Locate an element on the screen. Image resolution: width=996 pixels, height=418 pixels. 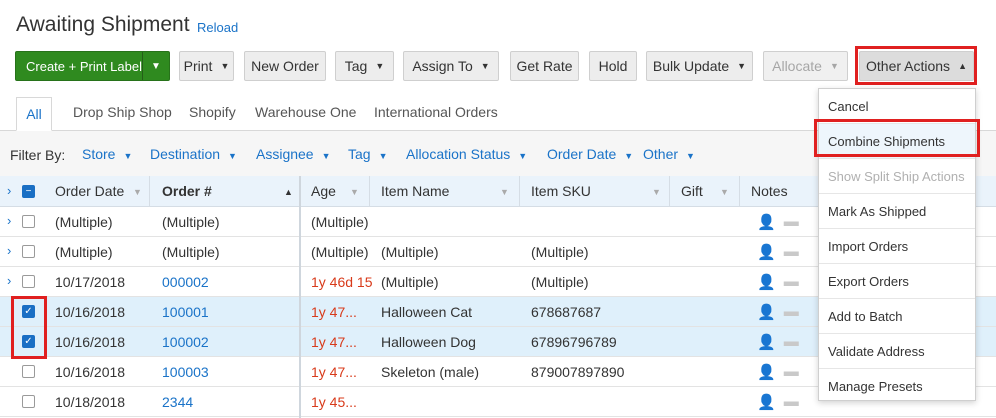
column-age: Age is located at coordinates (323, 191).